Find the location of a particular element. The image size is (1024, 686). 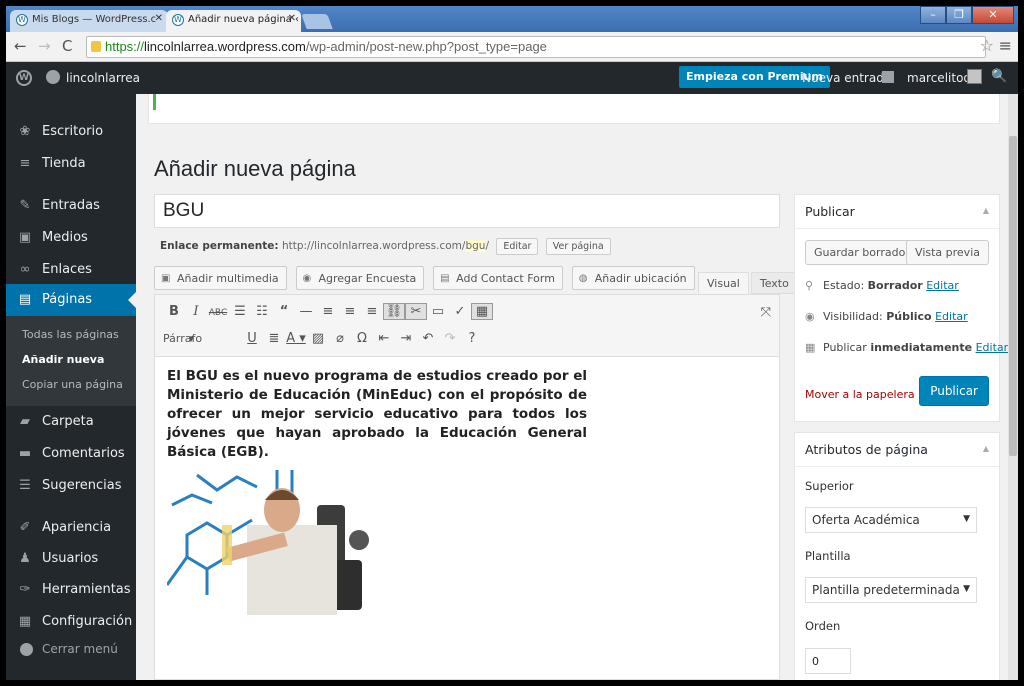

sidebar-item-configuracion: ▦ Configuración is located at coordinates (71, 622).